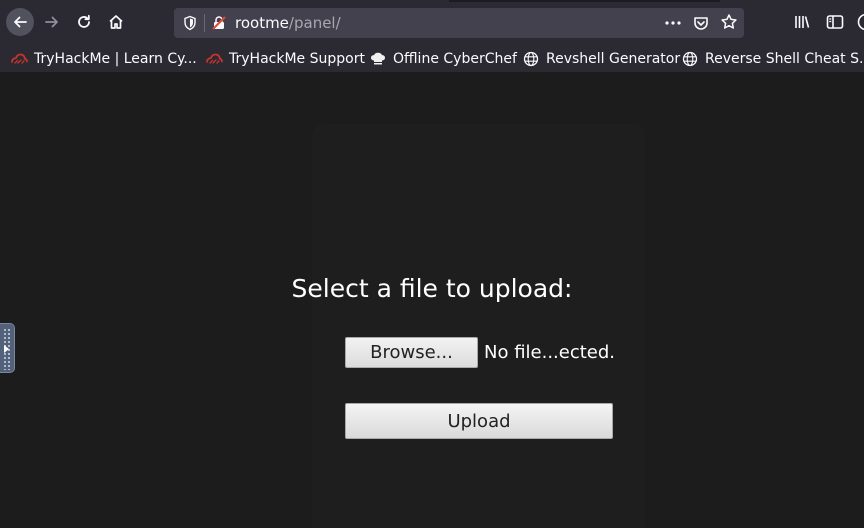  What do you see at coordinates (701, 23) in the screenshot?
I see `pocket-icon` at bounding box center [701, 23].